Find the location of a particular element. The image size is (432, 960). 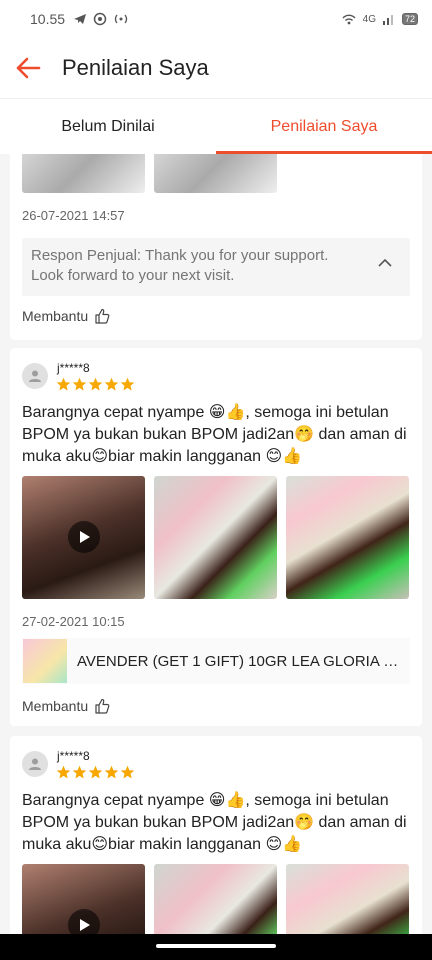

status-notification-icons is located at coordinates (101, 19).